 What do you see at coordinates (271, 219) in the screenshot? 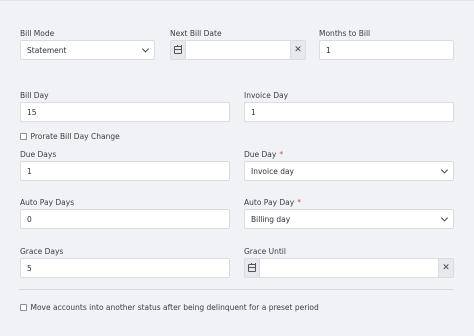
I see `auto-pay-day-value: Billing day` at bounding box center [271, 219].